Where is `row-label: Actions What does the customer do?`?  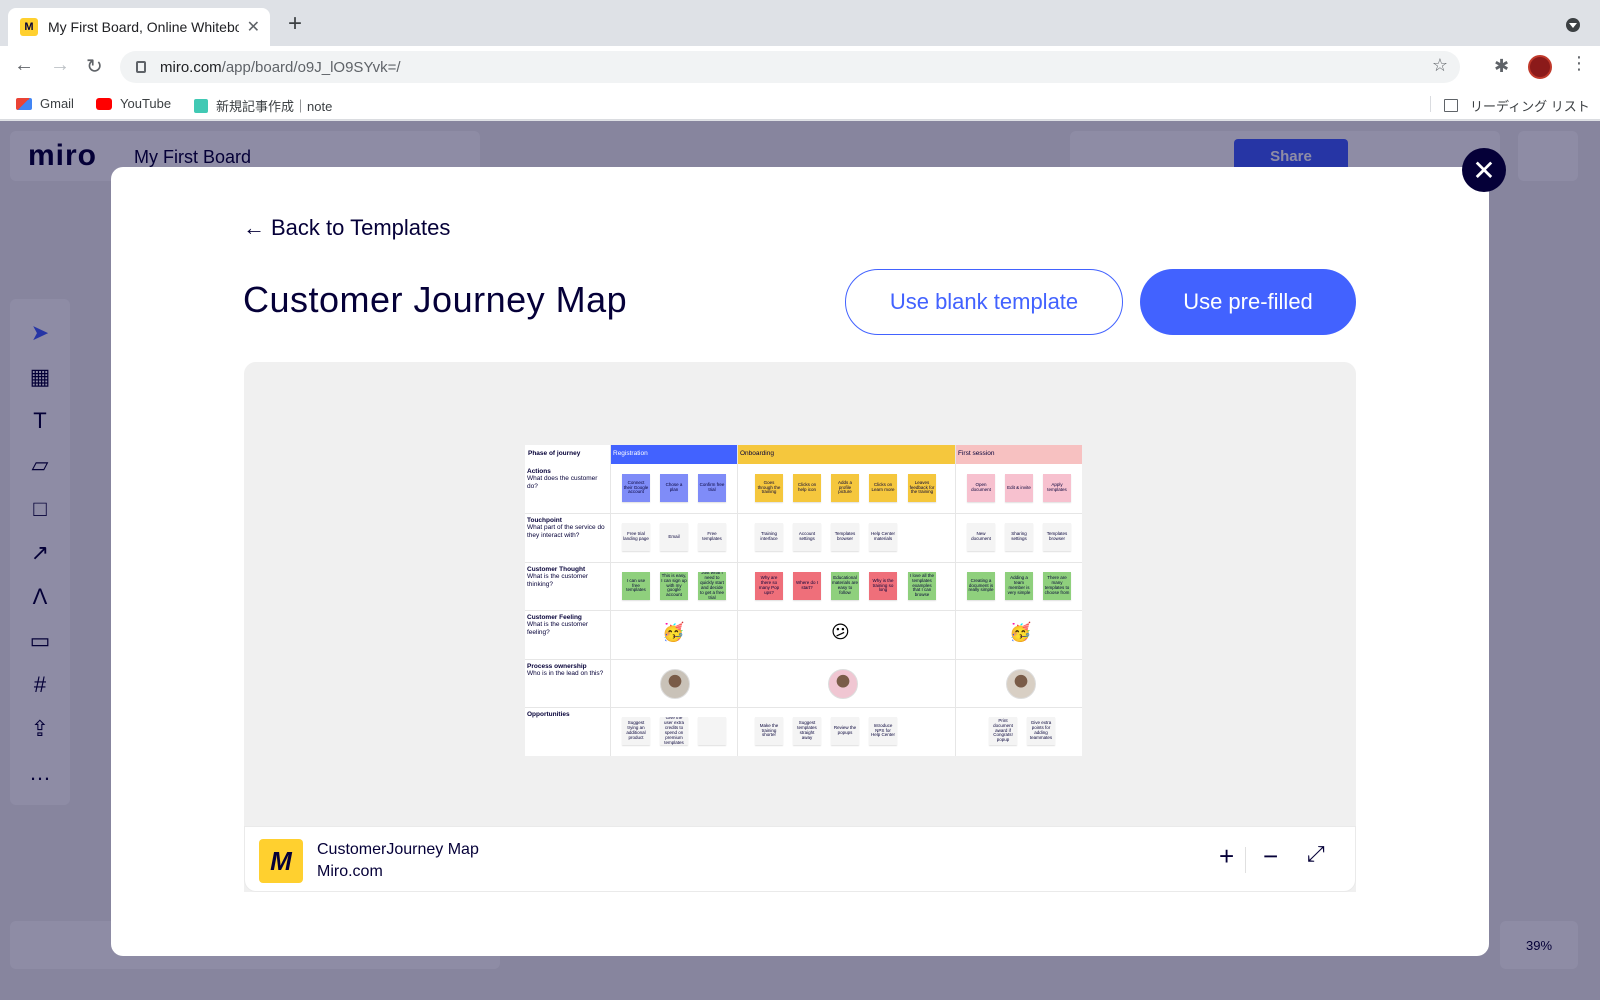 row-label: Actions What does the customer do? is located at coordinates (567, 479).